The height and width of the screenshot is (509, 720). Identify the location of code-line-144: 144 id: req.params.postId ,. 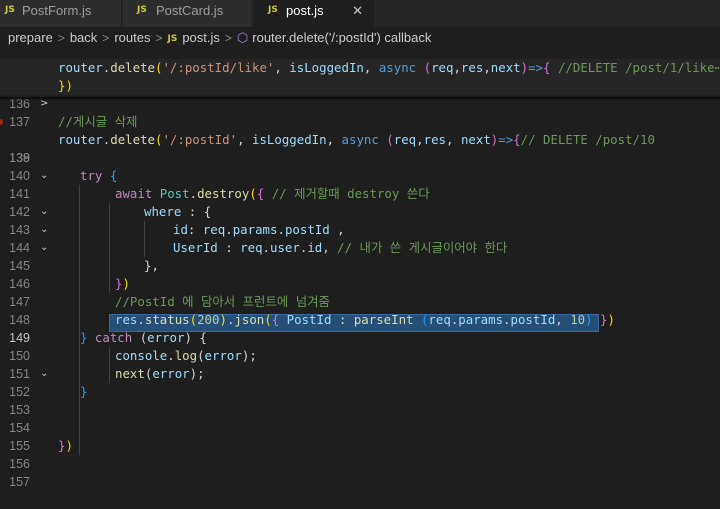
(360, 238).